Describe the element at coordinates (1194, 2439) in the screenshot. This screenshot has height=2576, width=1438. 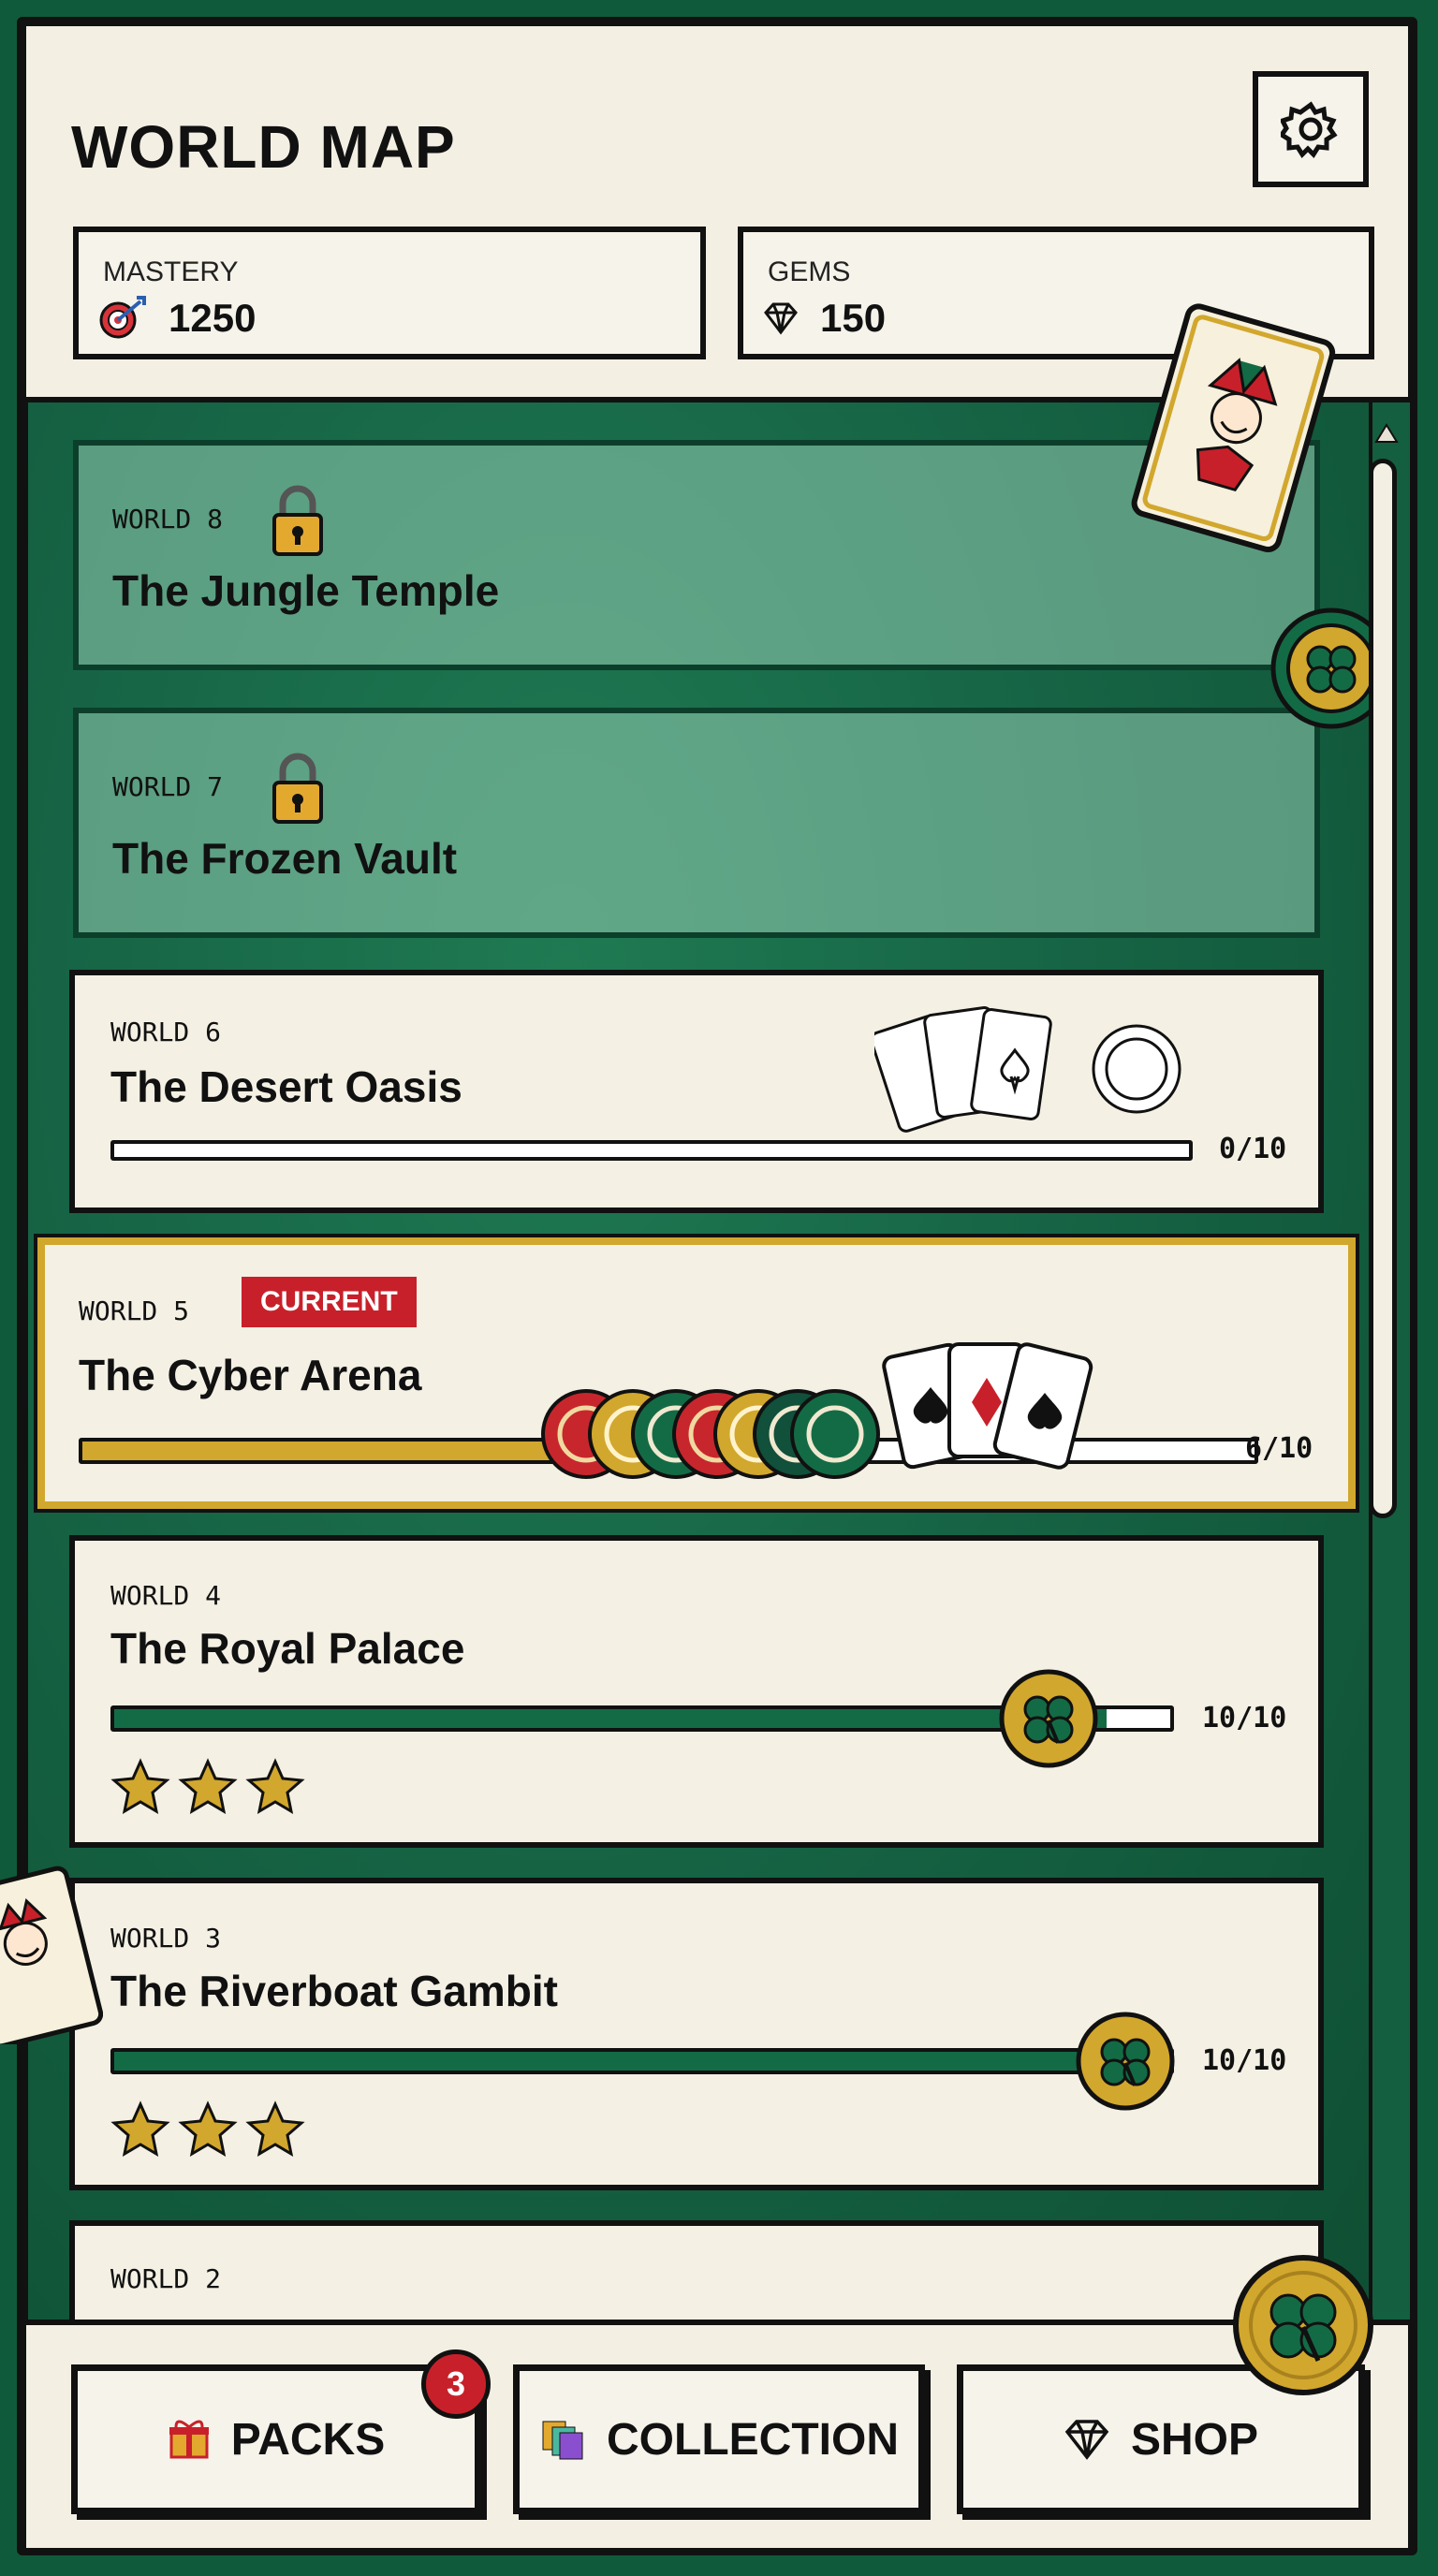
I see `shop-label: SHOP` at that location.